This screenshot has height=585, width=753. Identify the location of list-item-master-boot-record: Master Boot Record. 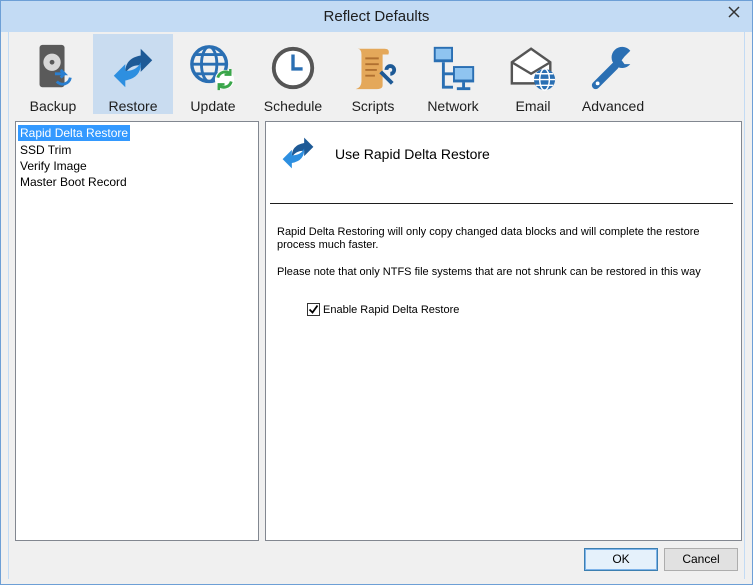
(137, 182).